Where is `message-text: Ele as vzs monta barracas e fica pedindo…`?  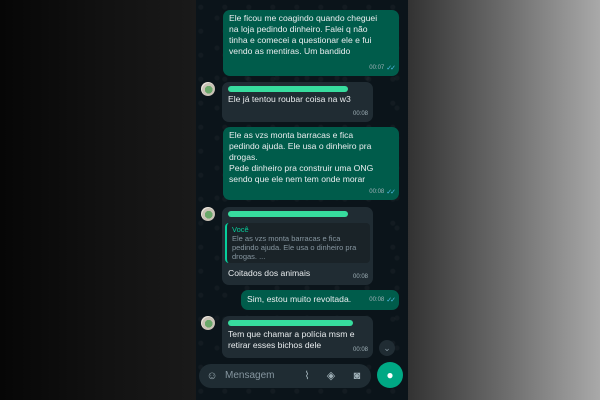 message-text: Ele as vzs monta barracas e fica pedindo… is located at coordinates (301, 157).